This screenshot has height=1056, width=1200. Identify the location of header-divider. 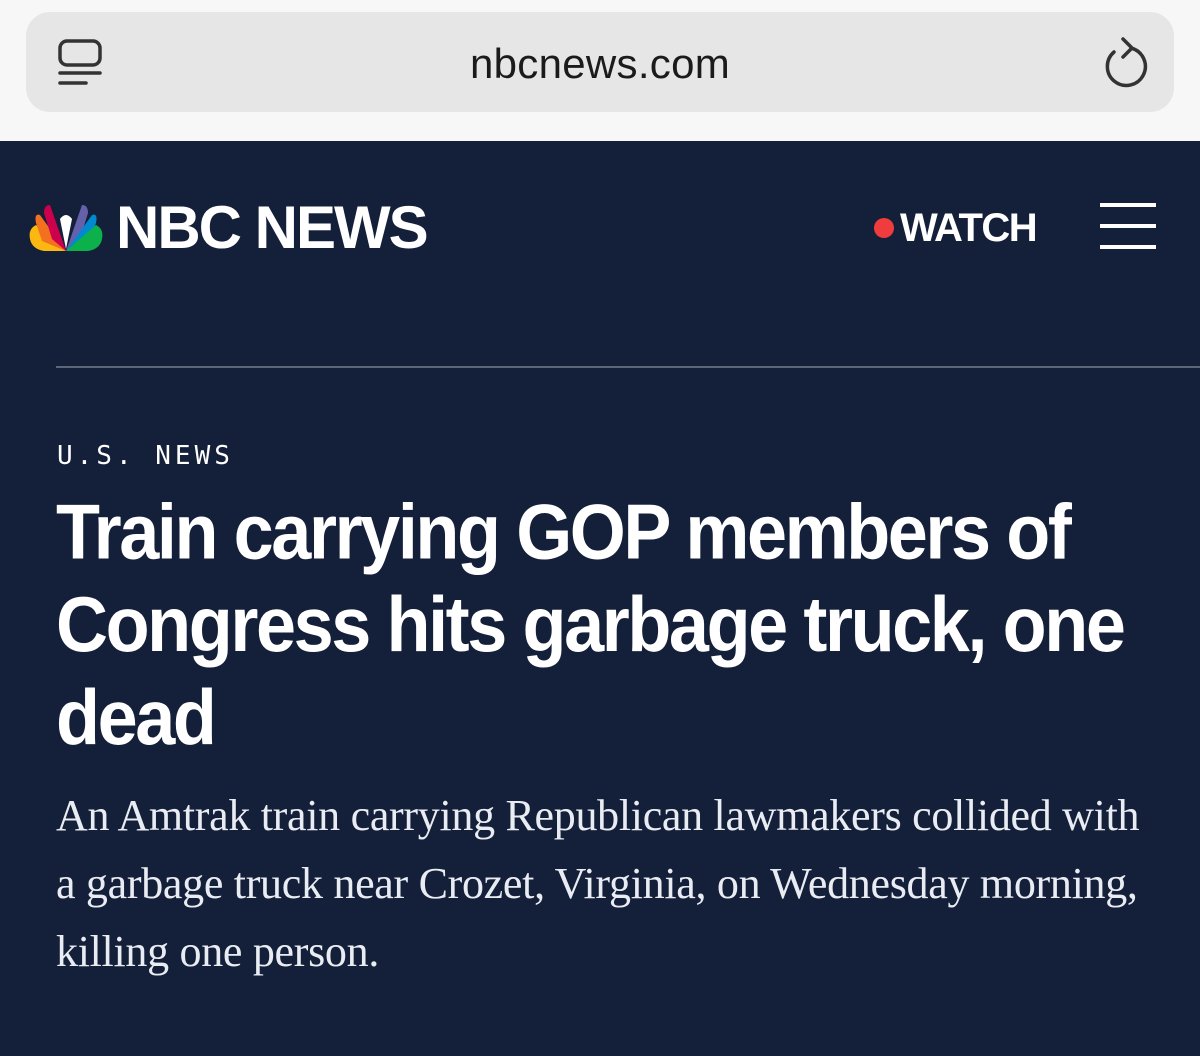
(628, 367).